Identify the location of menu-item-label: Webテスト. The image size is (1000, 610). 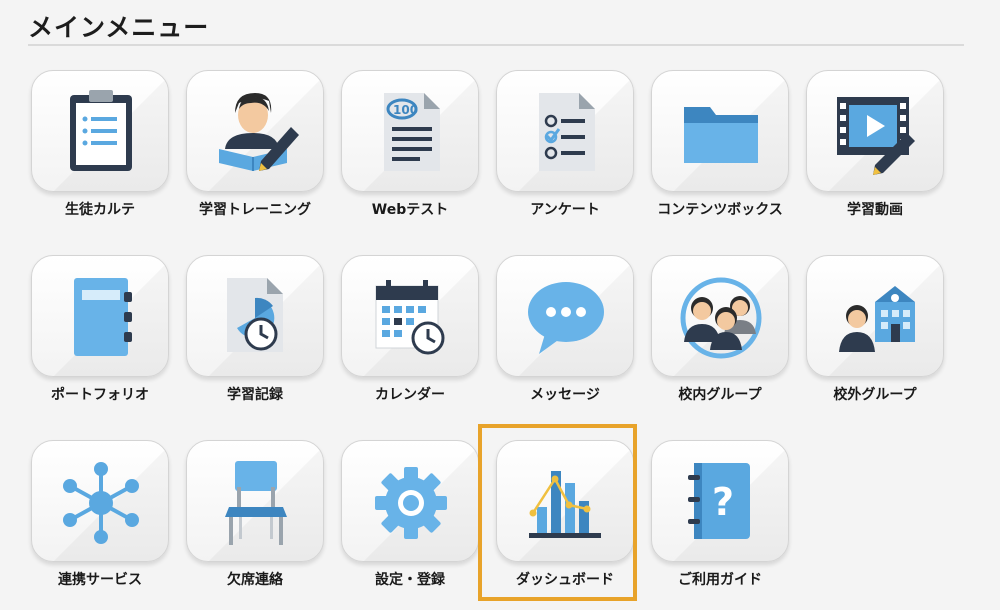
(410, 210).